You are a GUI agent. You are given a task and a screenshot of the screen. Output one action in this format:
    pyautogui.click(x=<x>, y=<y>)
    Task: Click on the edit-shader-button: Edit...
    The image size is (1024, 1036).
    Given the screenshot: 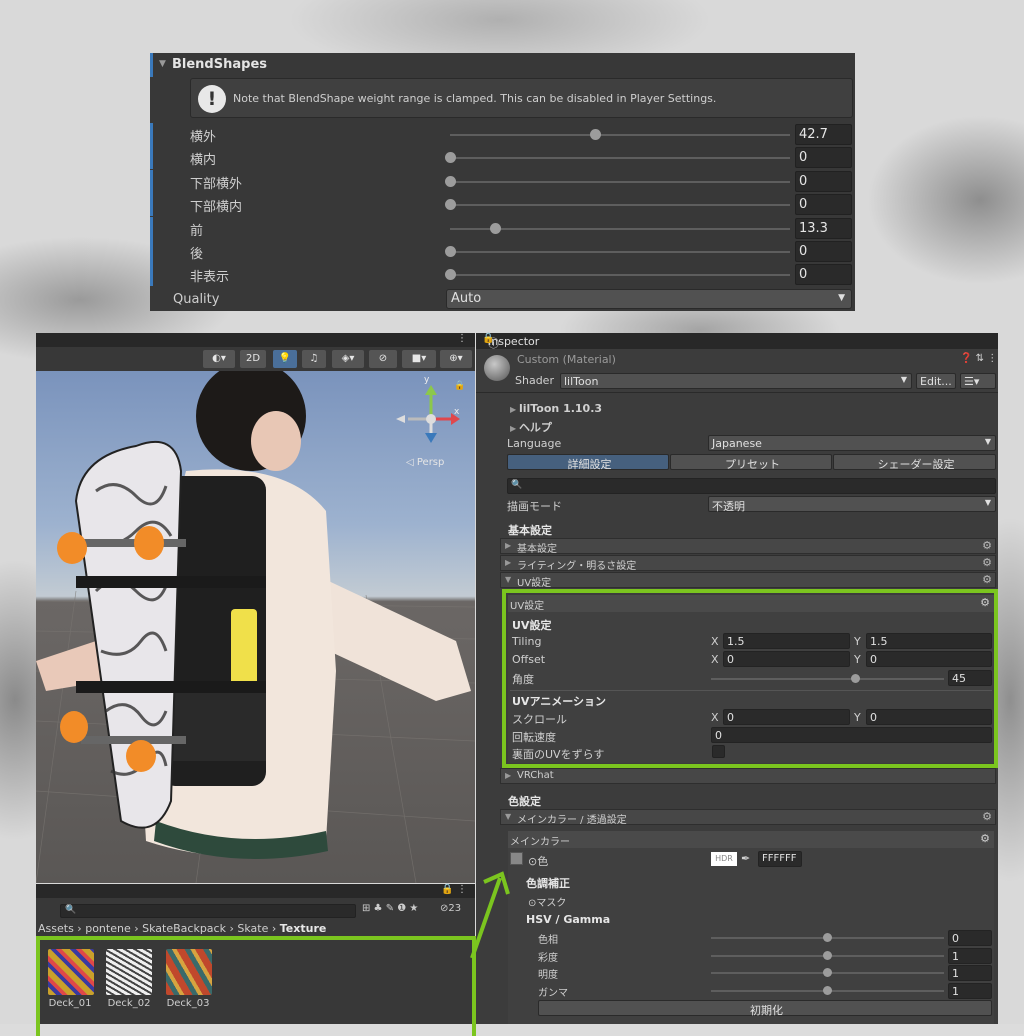 What is the action you would take?
    pyautogui.click(x=936, y=381)
    